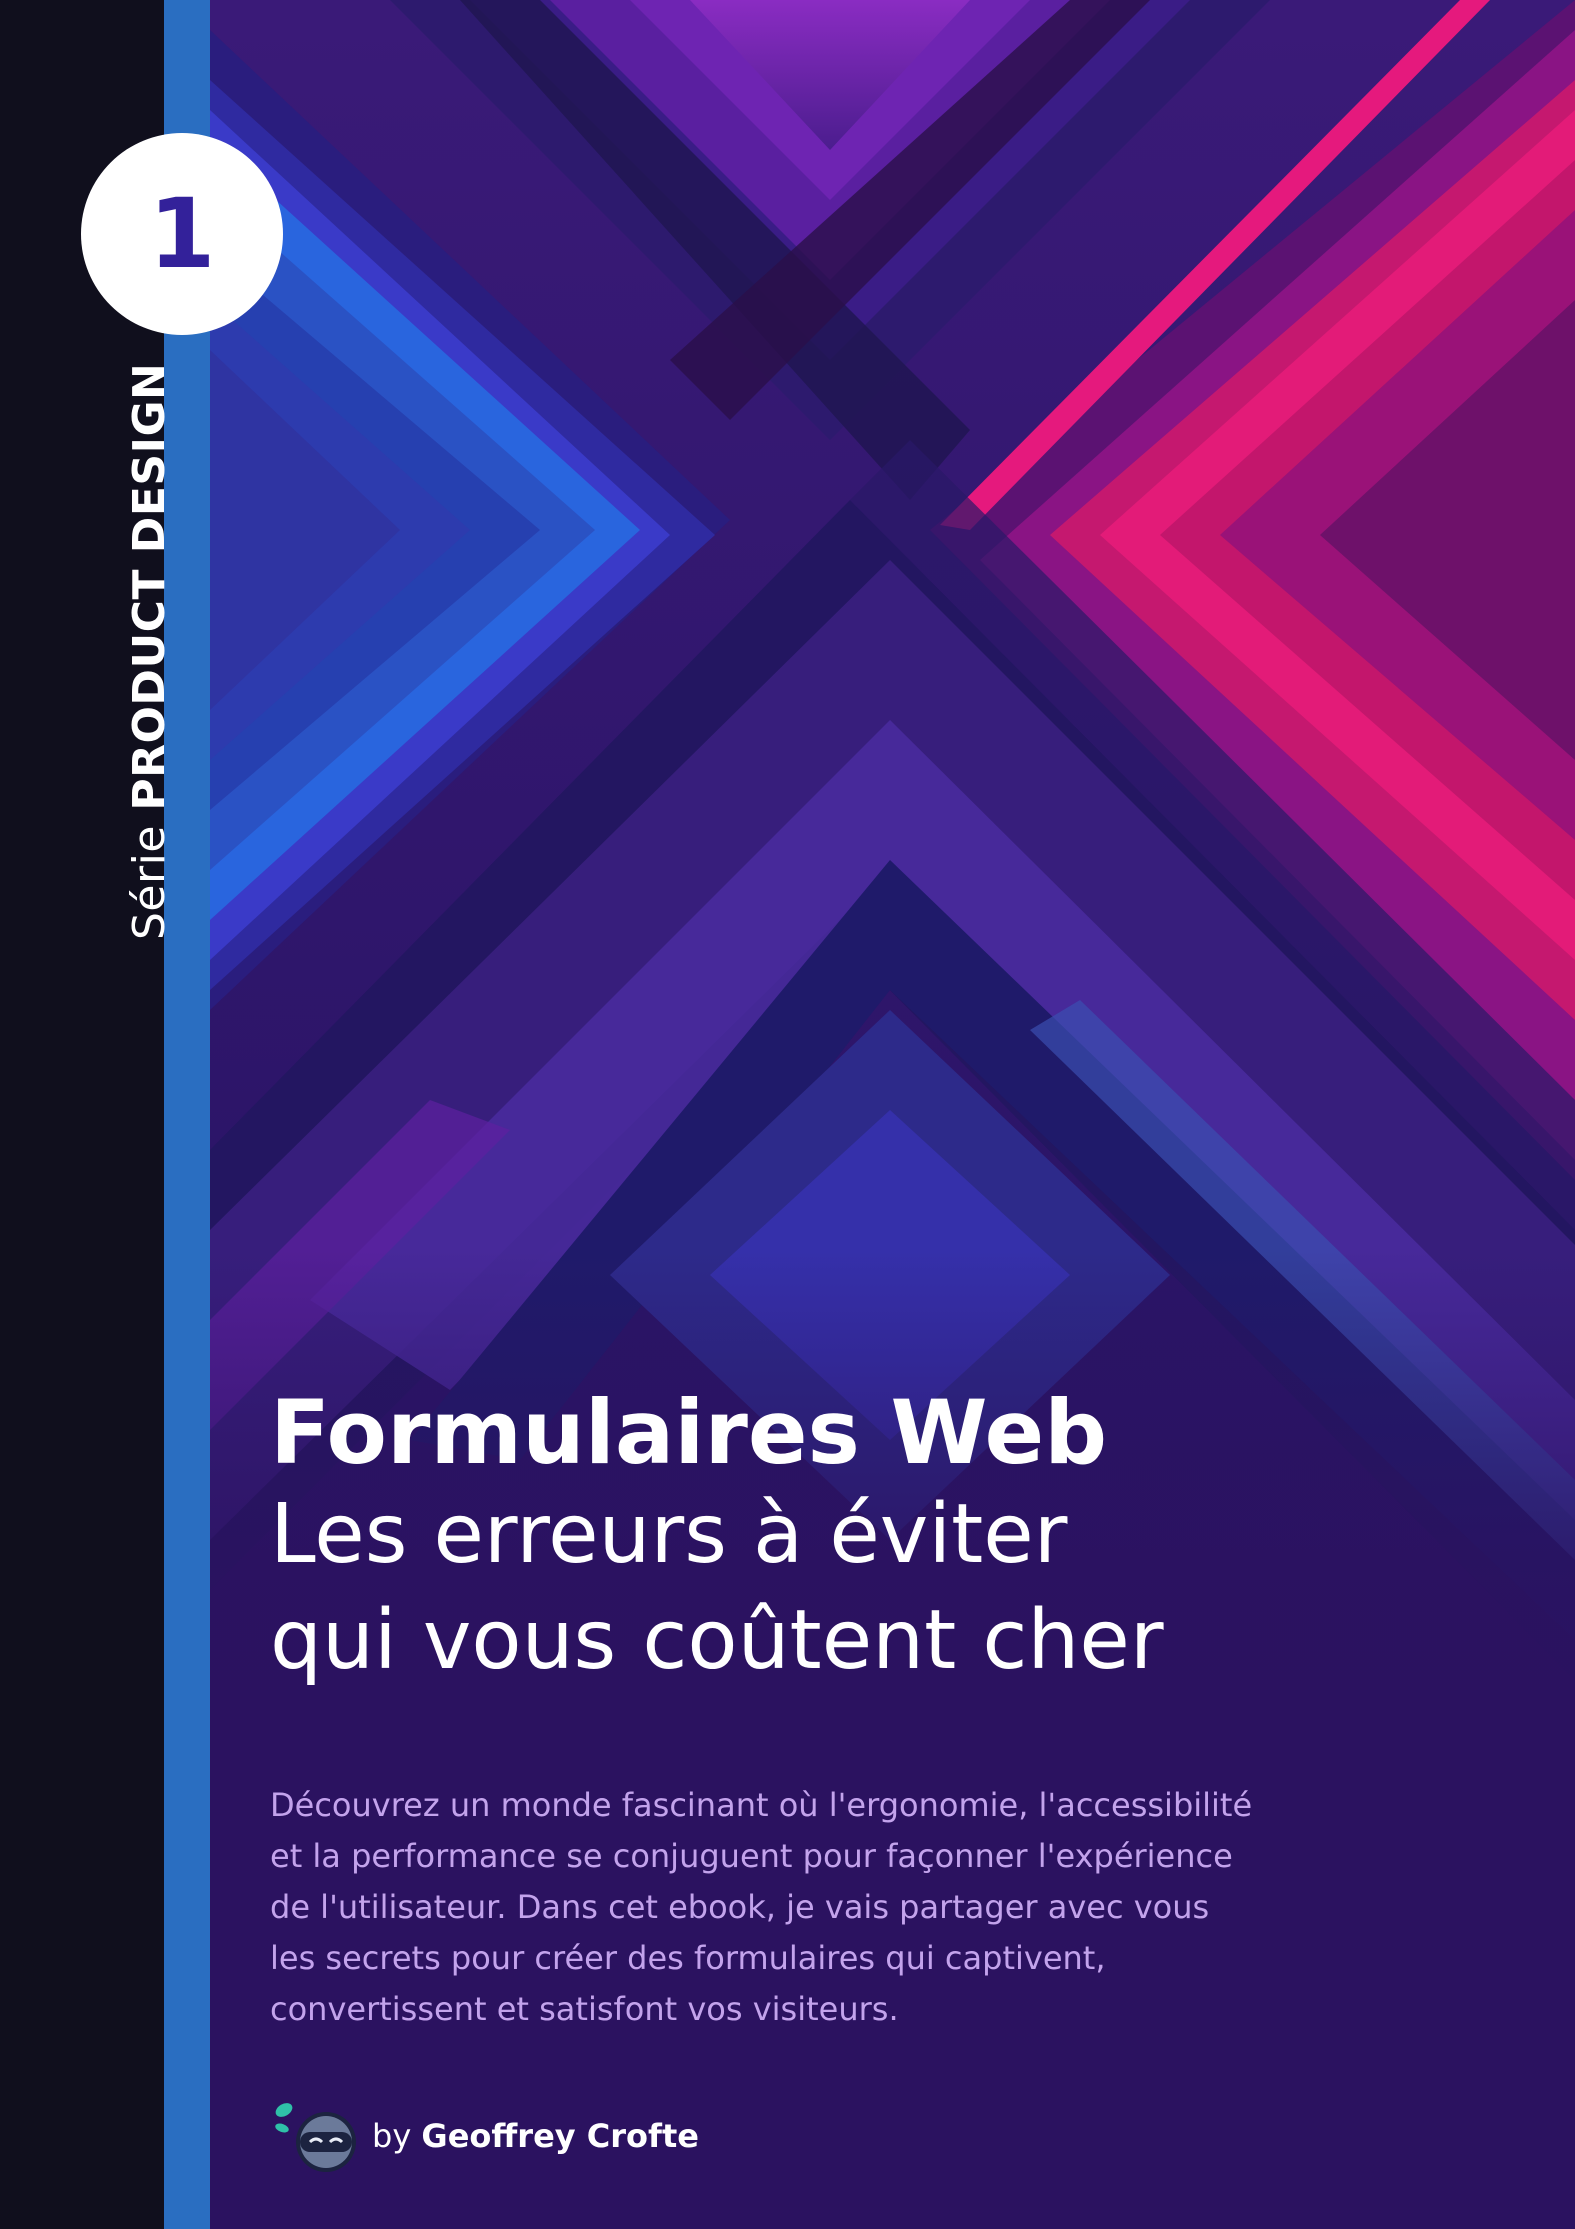  Describe the element at coordinates (149, 882) in the screenshot. I see `series-prefix: Série` at that location.